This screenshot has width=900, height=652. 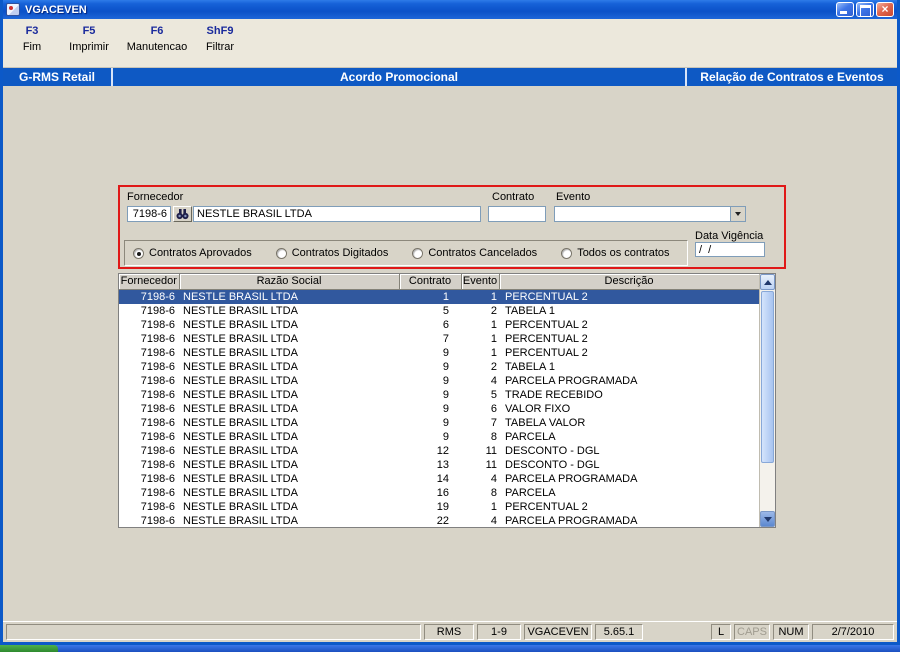 I want to click on grid-cell: PARCELA PROGRAMADA, so click(x=571, y=478).